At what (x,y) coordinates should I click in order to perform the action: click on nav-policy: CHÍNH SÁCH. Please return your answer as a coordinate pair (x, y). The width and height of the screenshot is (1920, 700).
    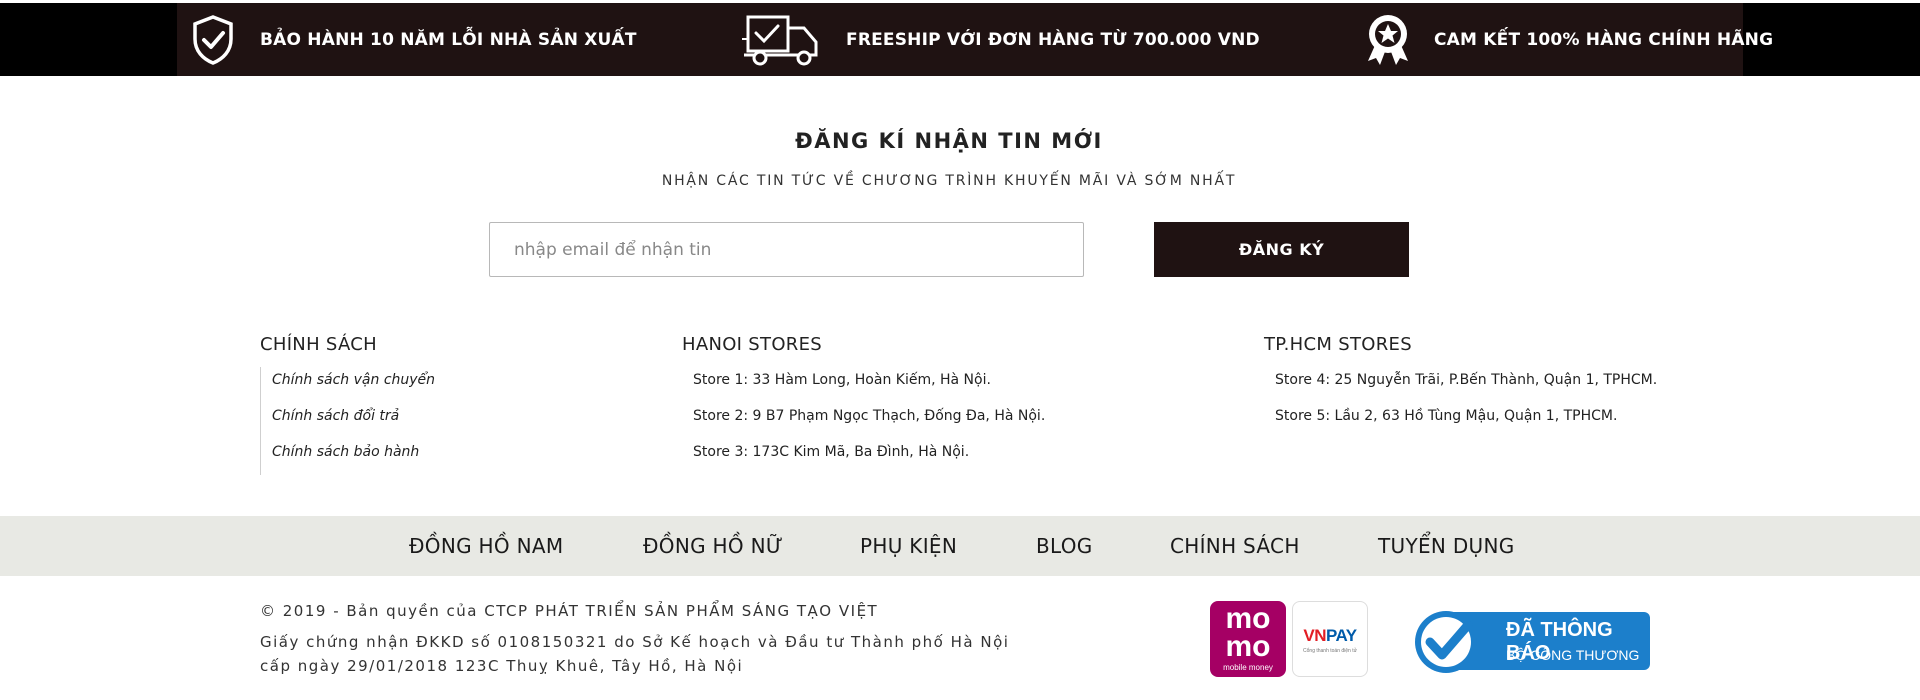
    Looking at the image, I should click on (1235, 546).